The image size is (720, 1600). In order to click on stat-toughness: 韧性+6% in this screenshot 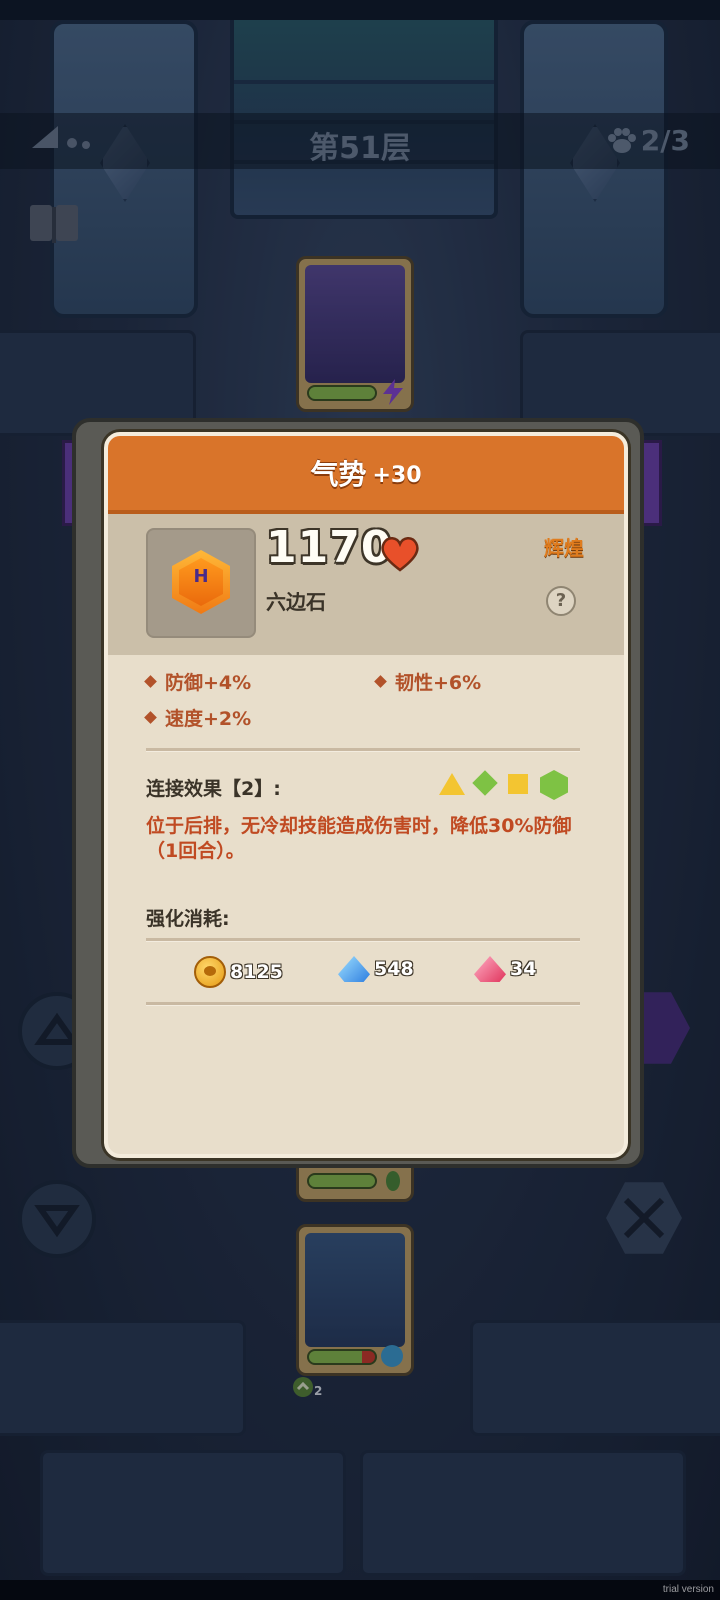, I will do `click(428, 681)`.